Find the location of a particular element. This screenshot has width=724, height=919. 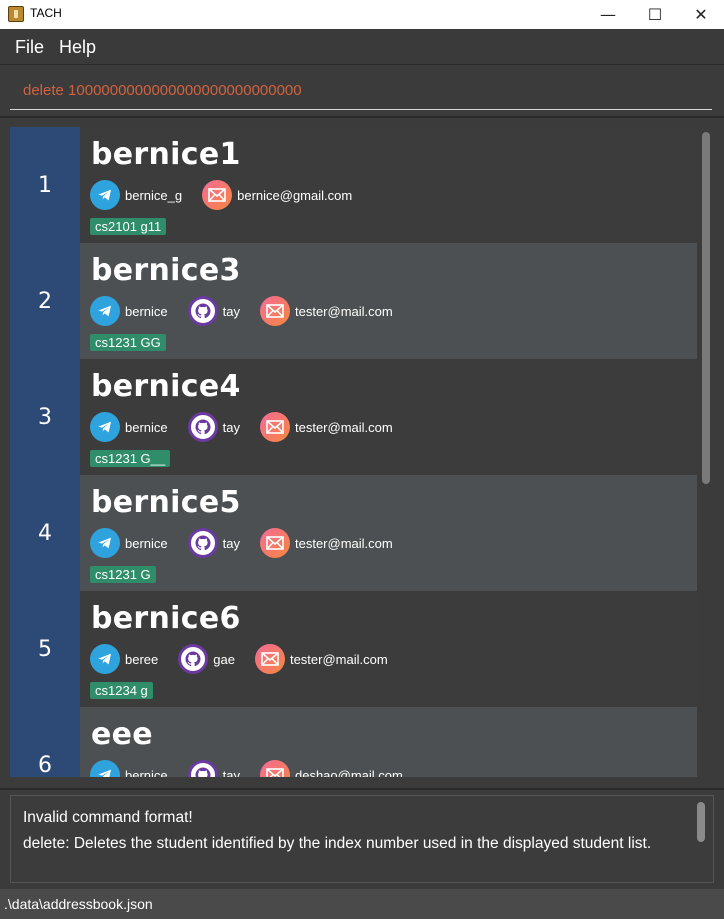

app-icon is located at coordinates (16, 14).